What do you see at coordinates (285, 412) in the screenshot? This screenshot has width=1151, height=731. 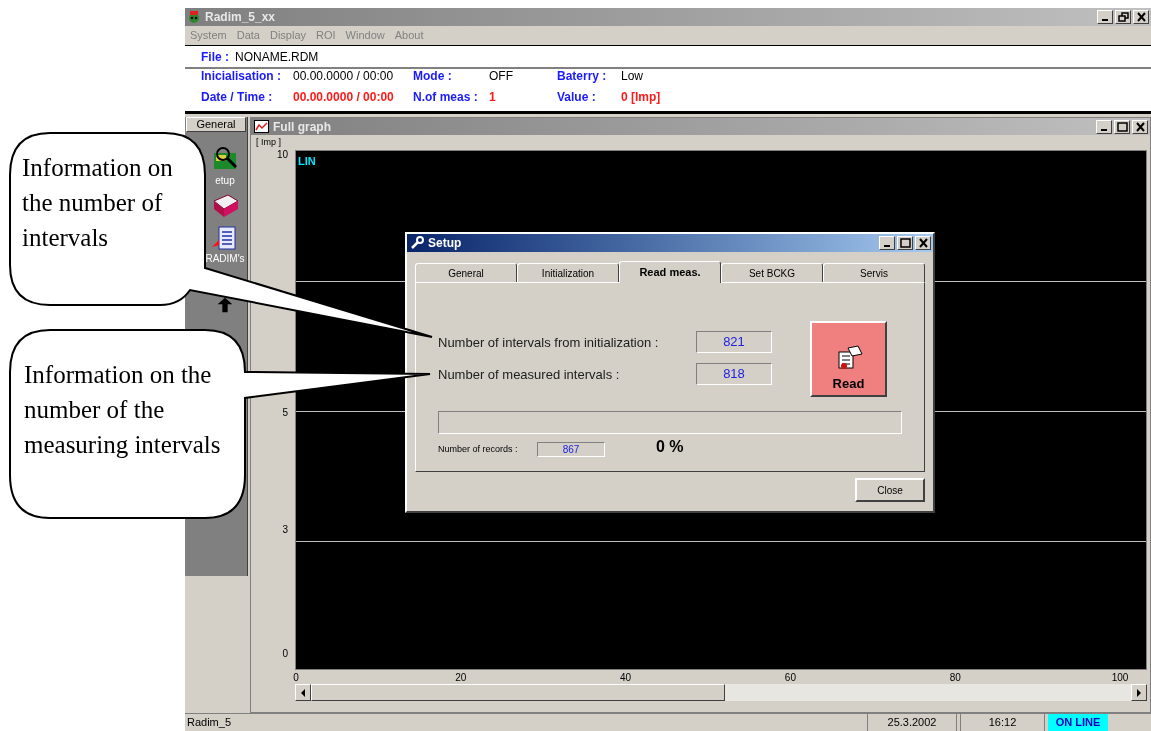 I see `y-tick-label: 5` at bounding box center [285, 412].